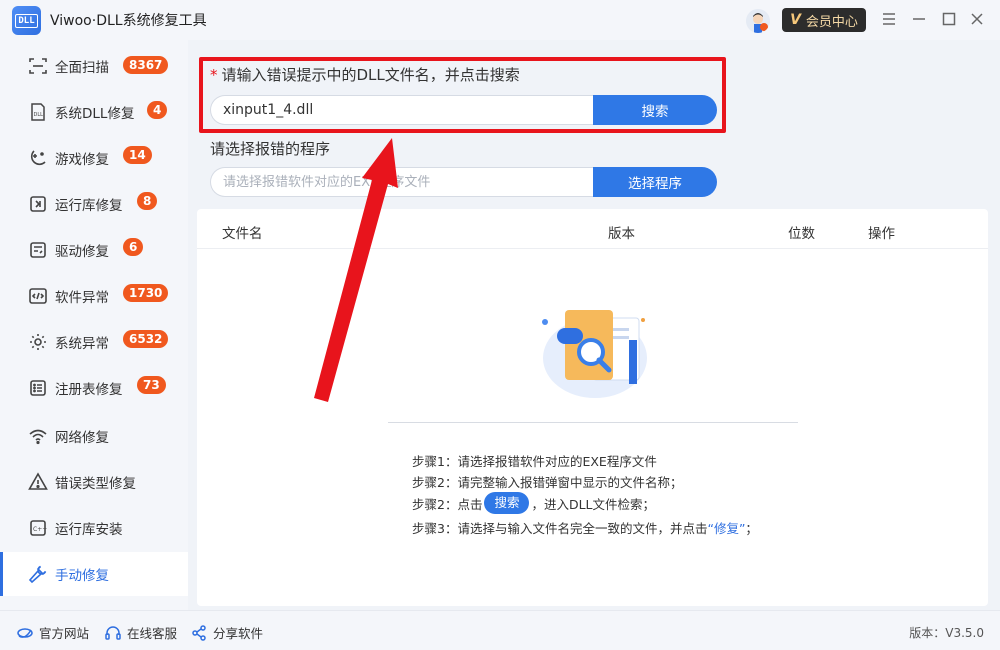 This screenshot has height=650, width=1000. I want to click on sidebar-item-label: 系统DLL修复, so click(95, 114).